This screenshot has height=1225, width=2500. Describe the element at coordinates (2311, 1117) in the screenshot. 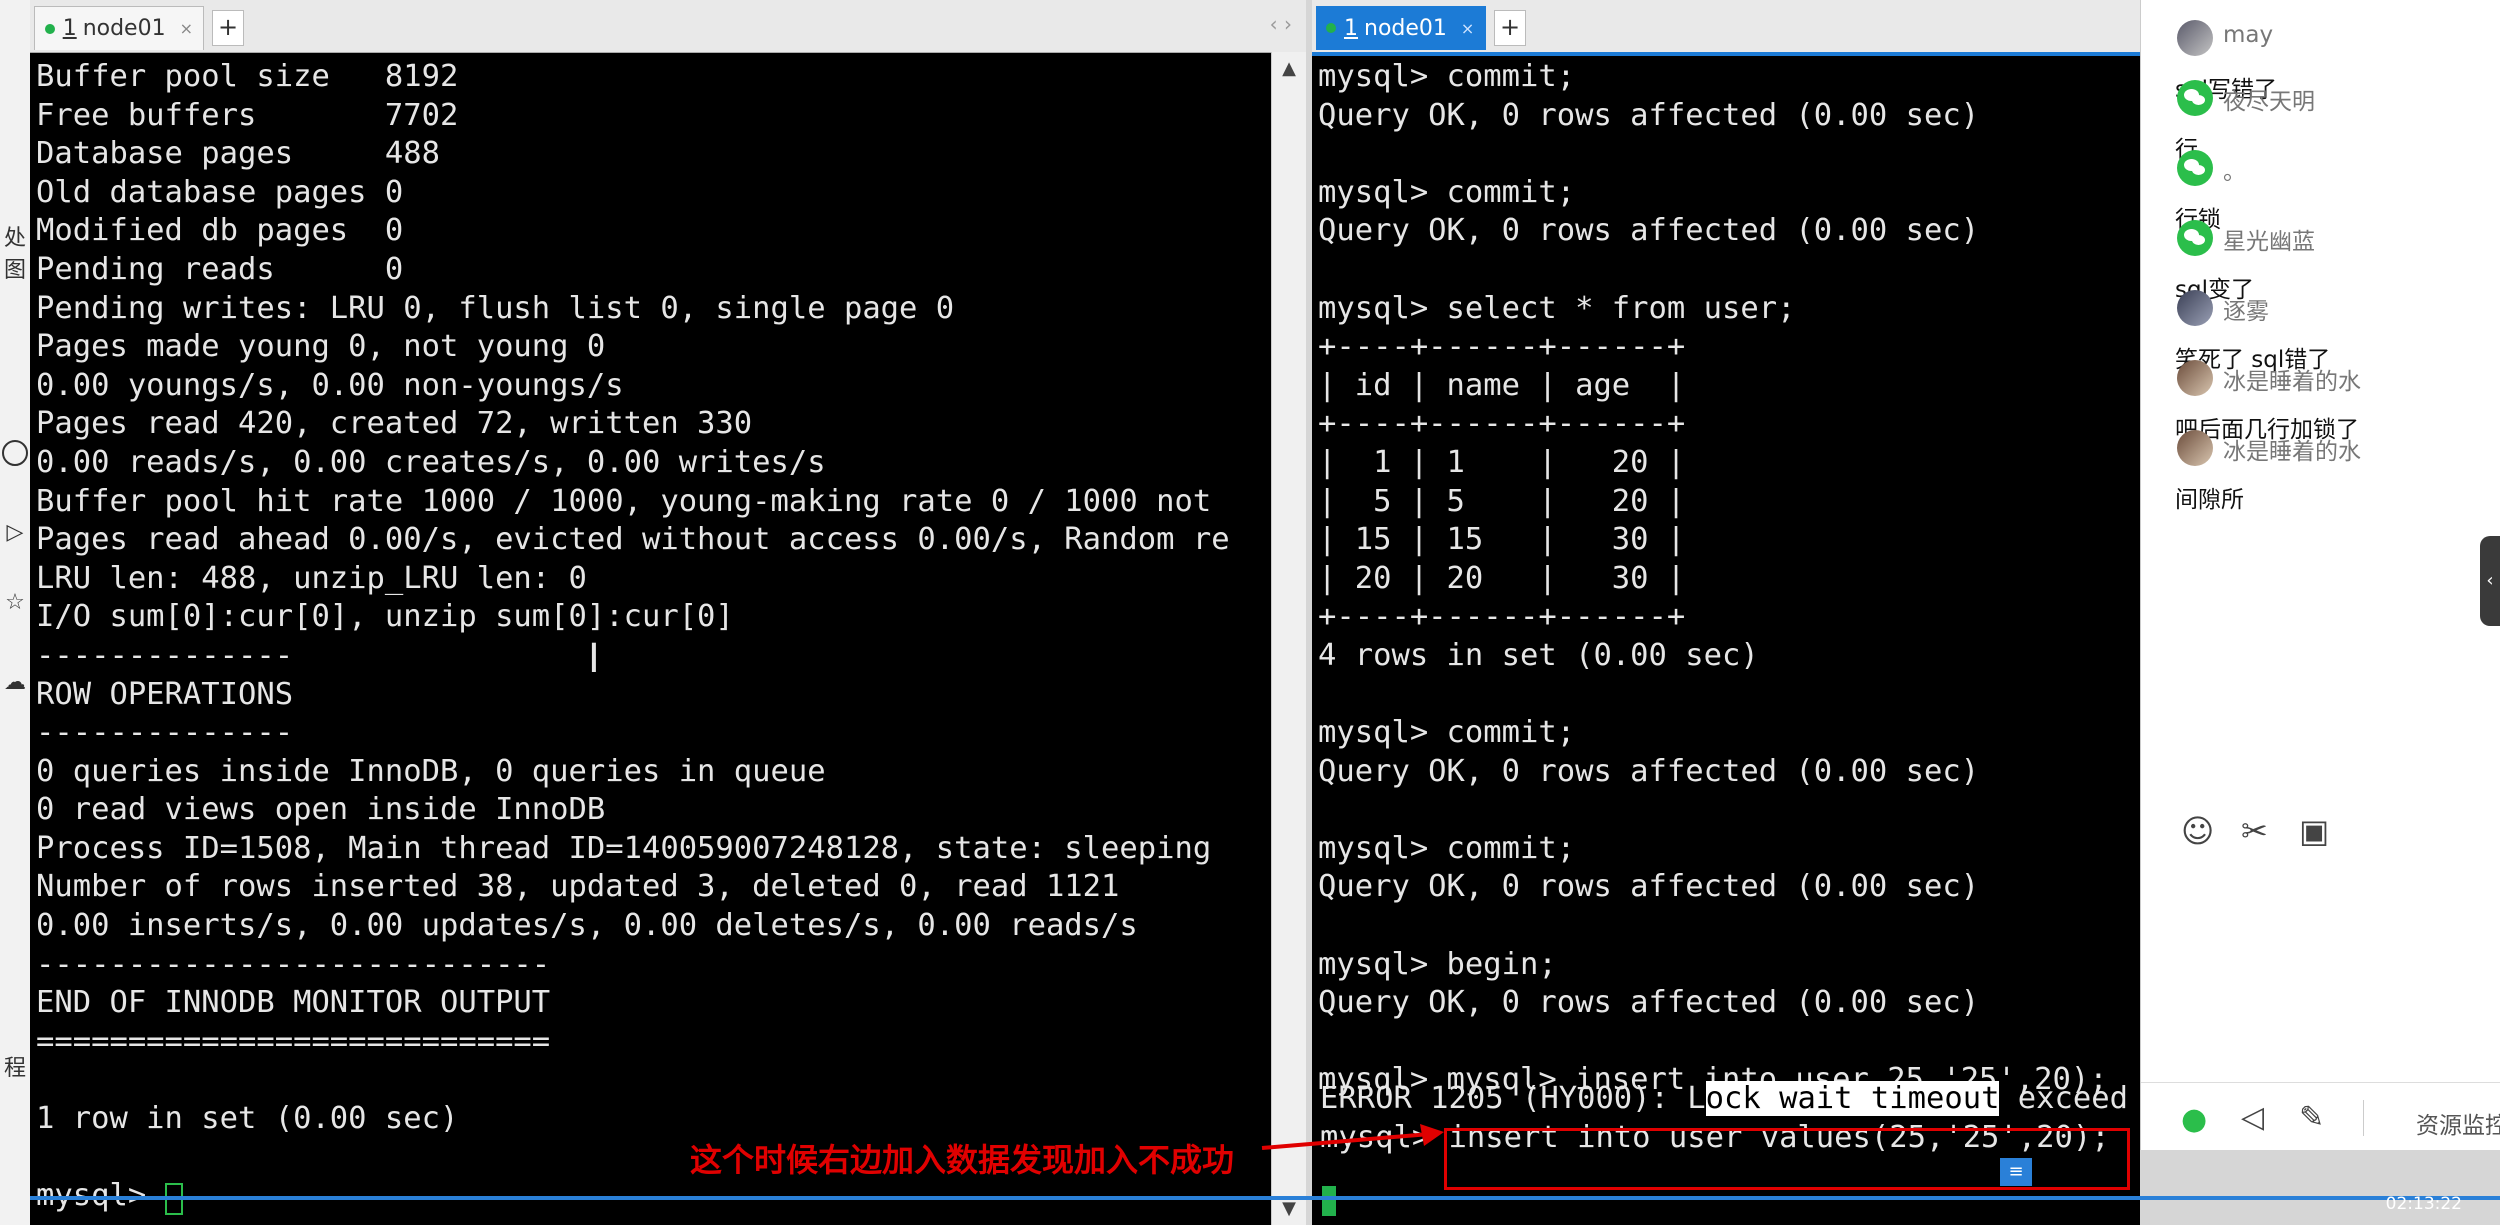

I see `pen-icon: ✎` at that location.